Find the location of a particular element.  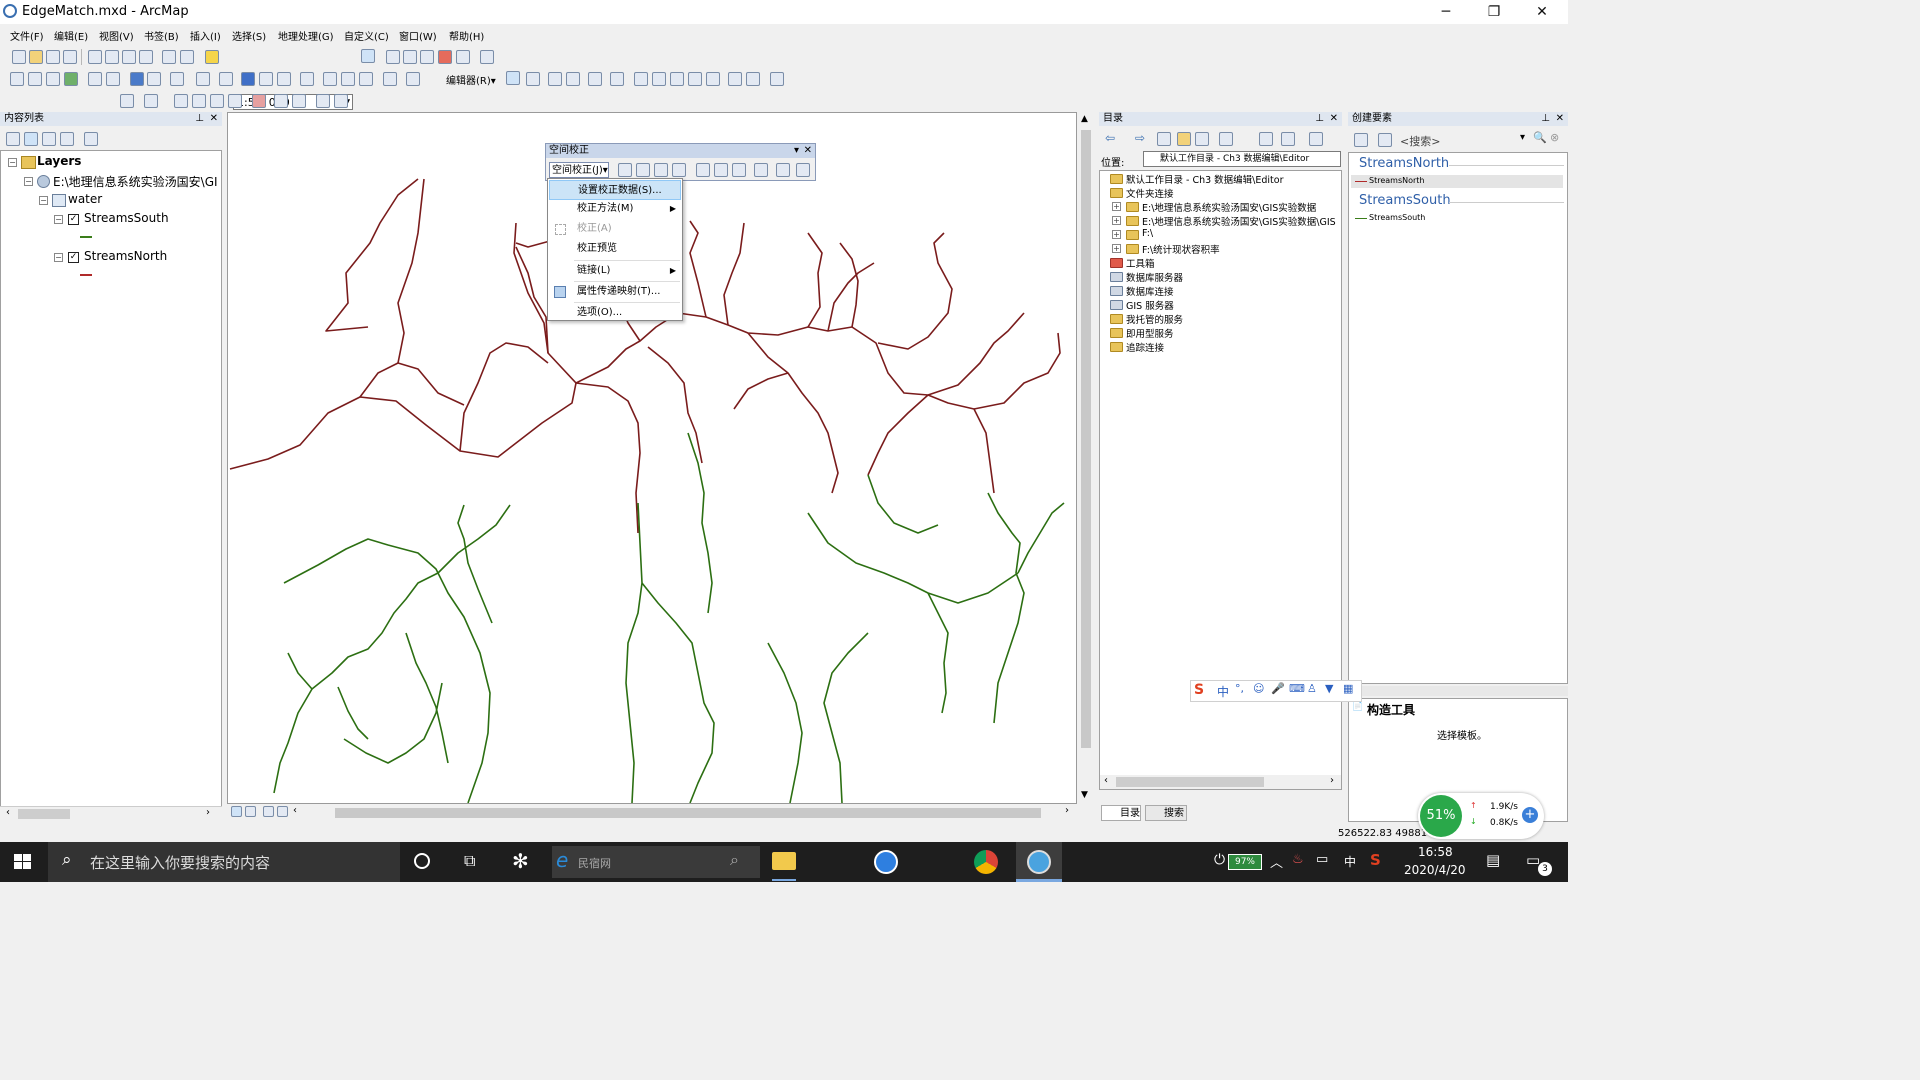

new-displacement-link-icon is located at coordinates (643, 170).